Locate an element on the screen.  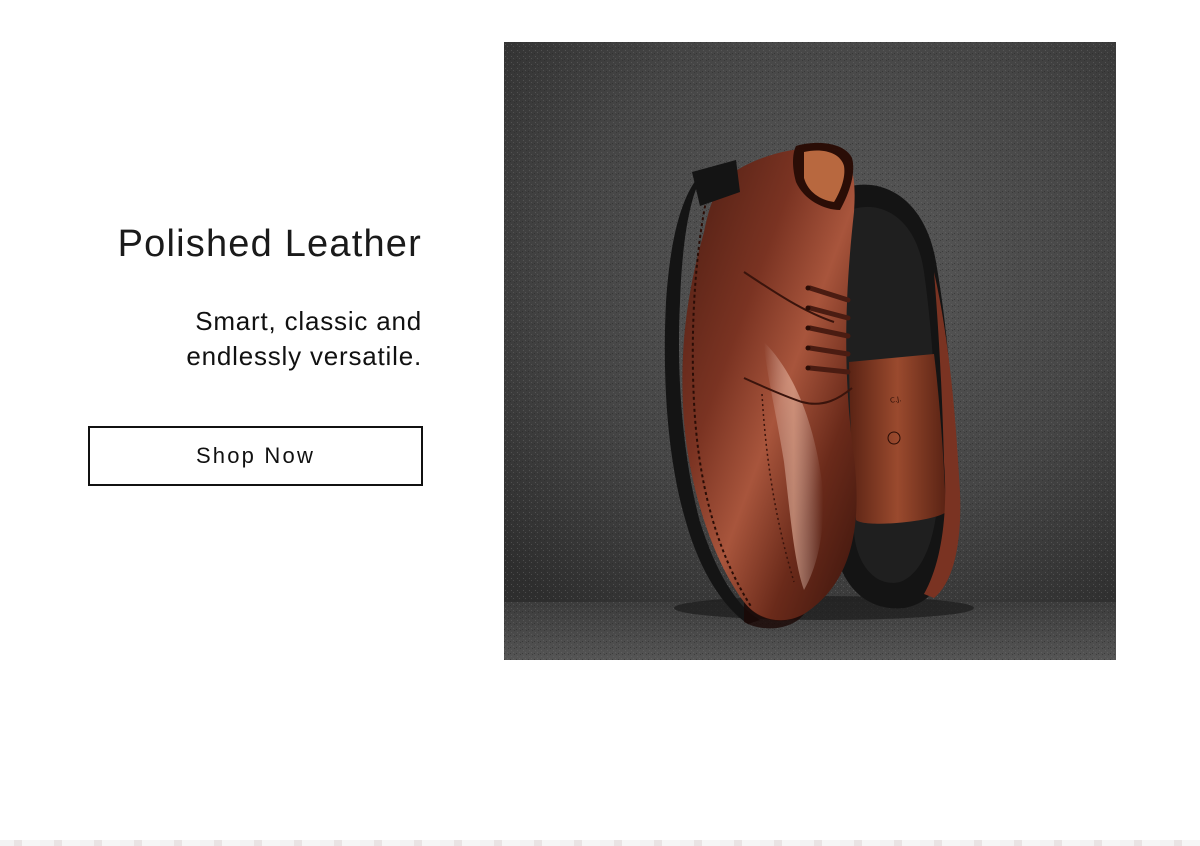
promo-subtitle-line-2: endlessly versatile. is located at coordinates (304, 356).